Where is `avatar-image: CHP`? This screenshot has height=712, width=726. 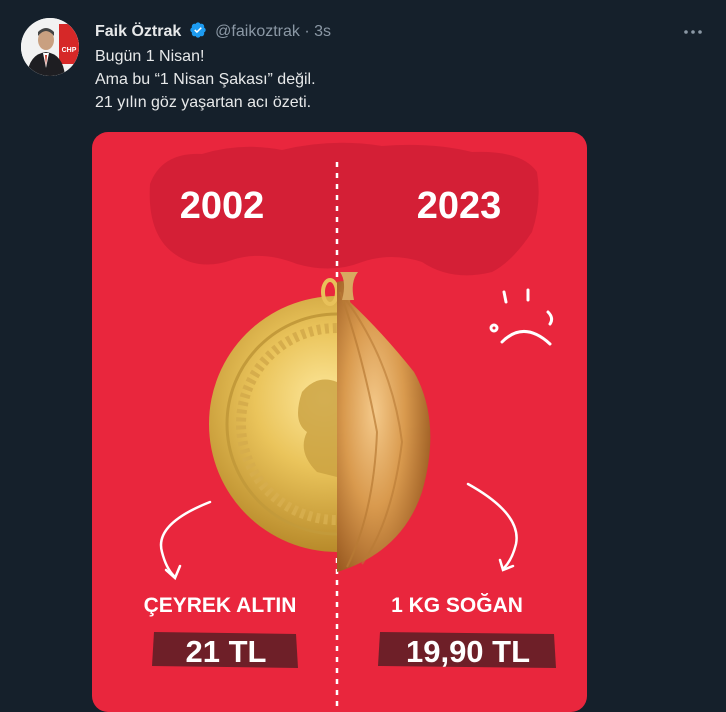
avatar-image: CHP is located at coordinates (50, 47).